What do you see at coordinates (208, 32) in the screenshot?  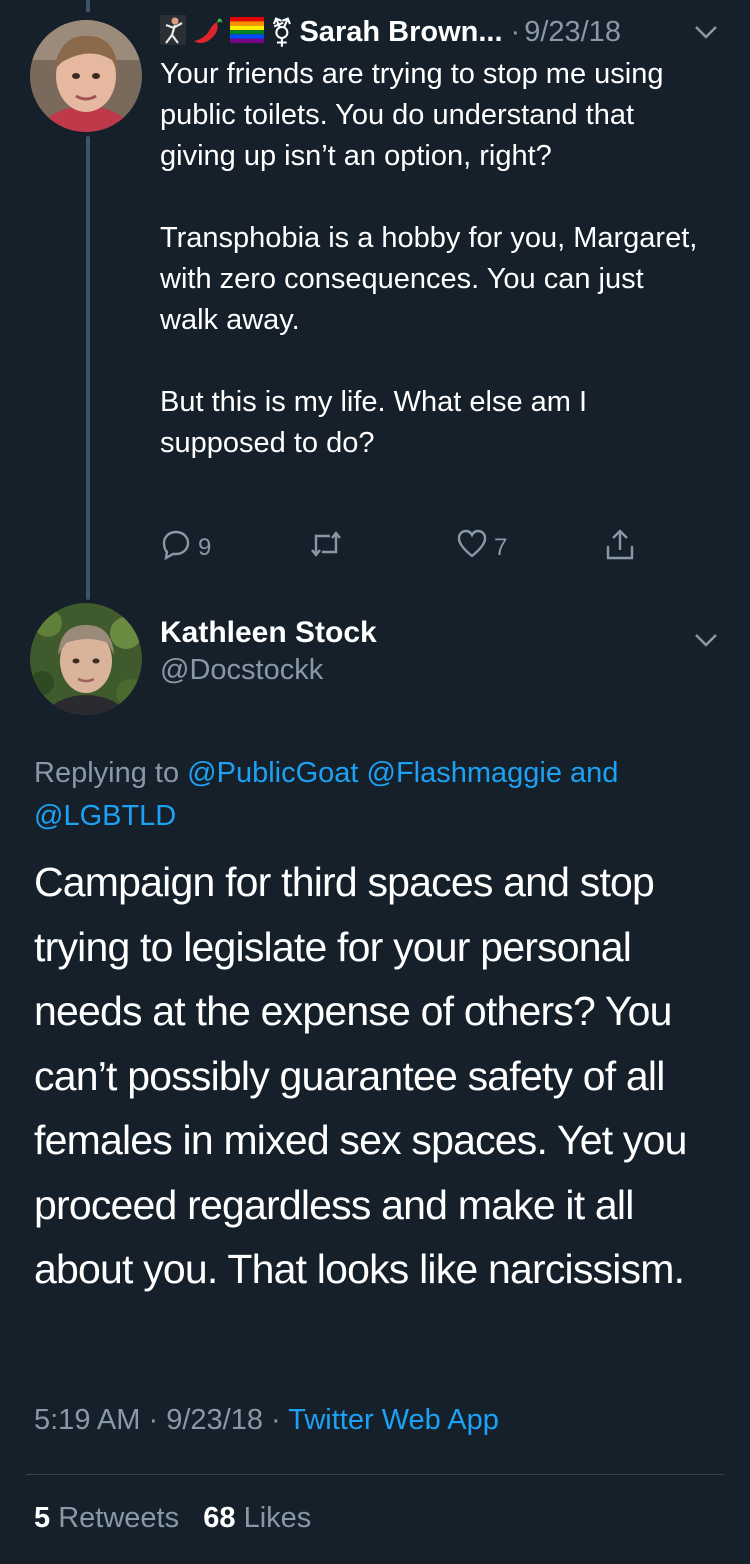 I see `chili-pepper-icon` at bounding box center [208, 32].